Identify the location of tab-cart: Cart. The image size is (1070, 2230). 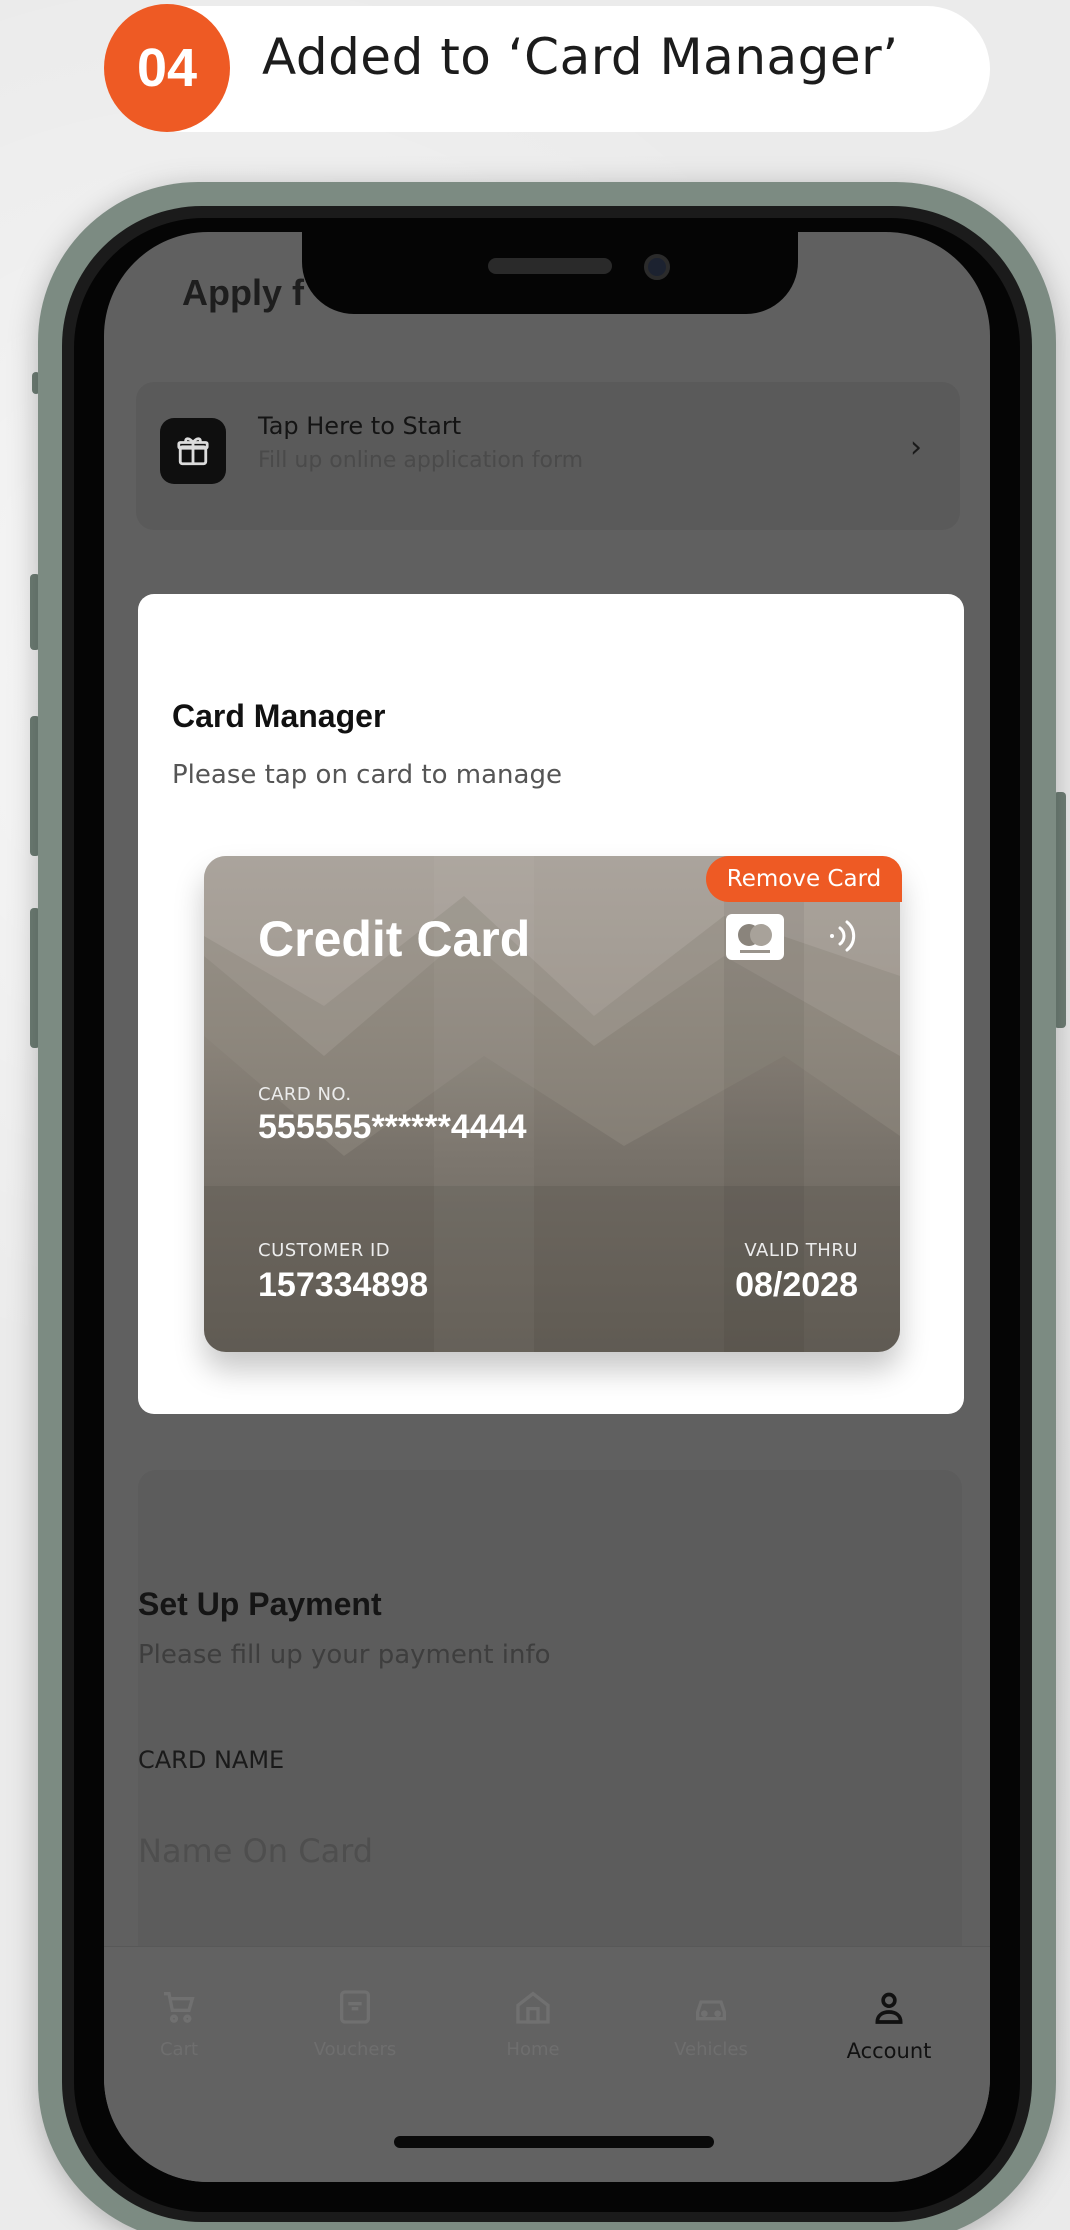
(179, 2042).